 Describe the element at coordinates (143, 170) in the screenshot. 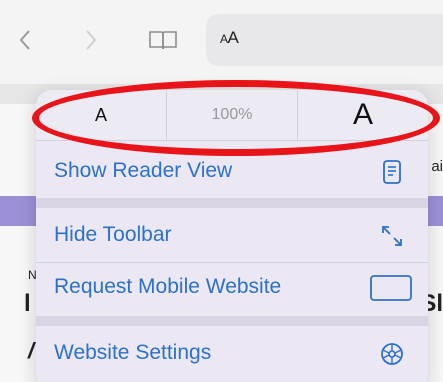

I see `menu-item-label: Show Reader View` at that location.